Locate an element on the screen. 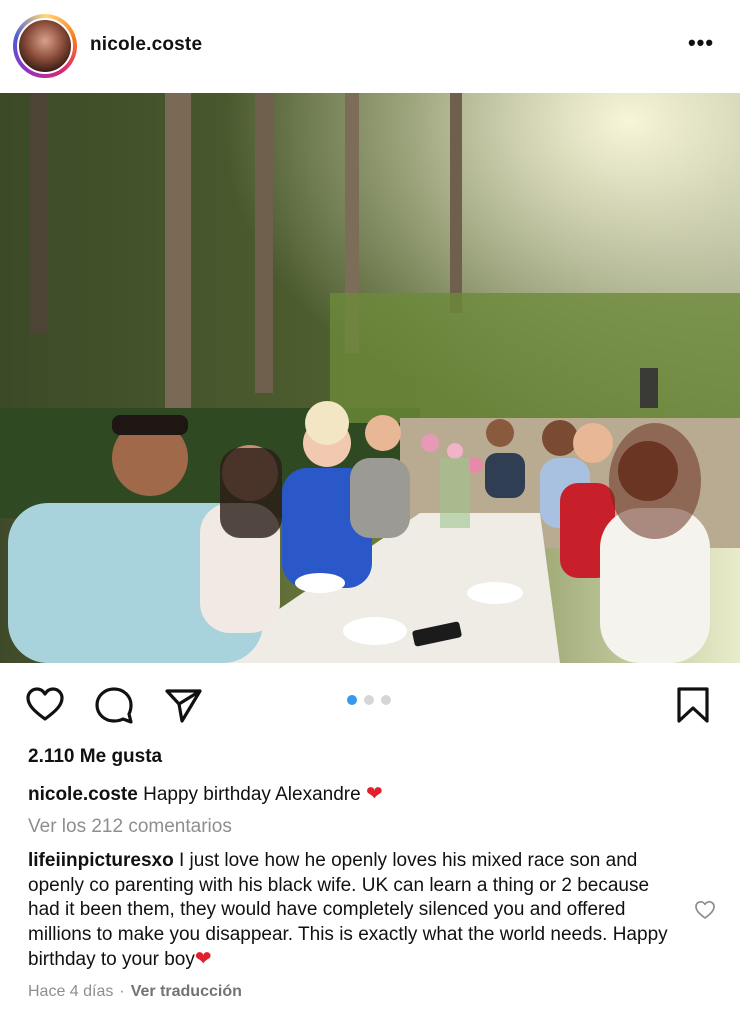 The width and height of the screenshot is (740, 1024). heart-outline-icon is located at coordinates (705, 910).